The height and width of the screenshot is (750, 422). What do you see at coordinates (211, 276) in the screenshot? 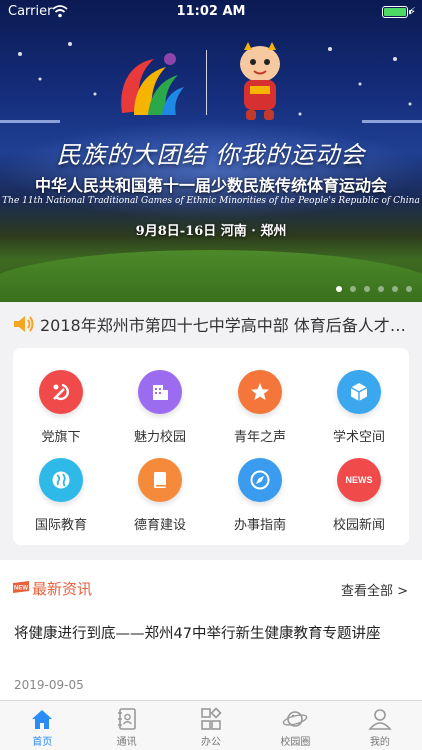
I see `stadium-field-graphic` at bounding box center [211, 276].